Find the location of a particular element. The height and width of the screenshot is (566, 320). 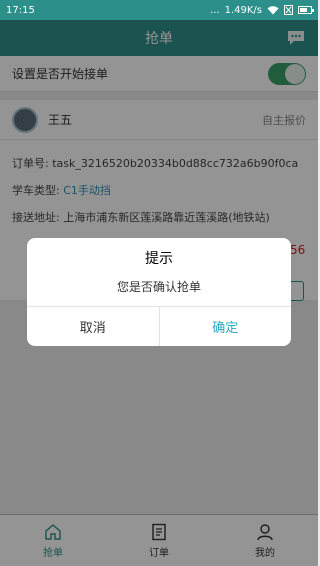

status-indicators: ... 1.49K/s is located at coordinates (262, 10).